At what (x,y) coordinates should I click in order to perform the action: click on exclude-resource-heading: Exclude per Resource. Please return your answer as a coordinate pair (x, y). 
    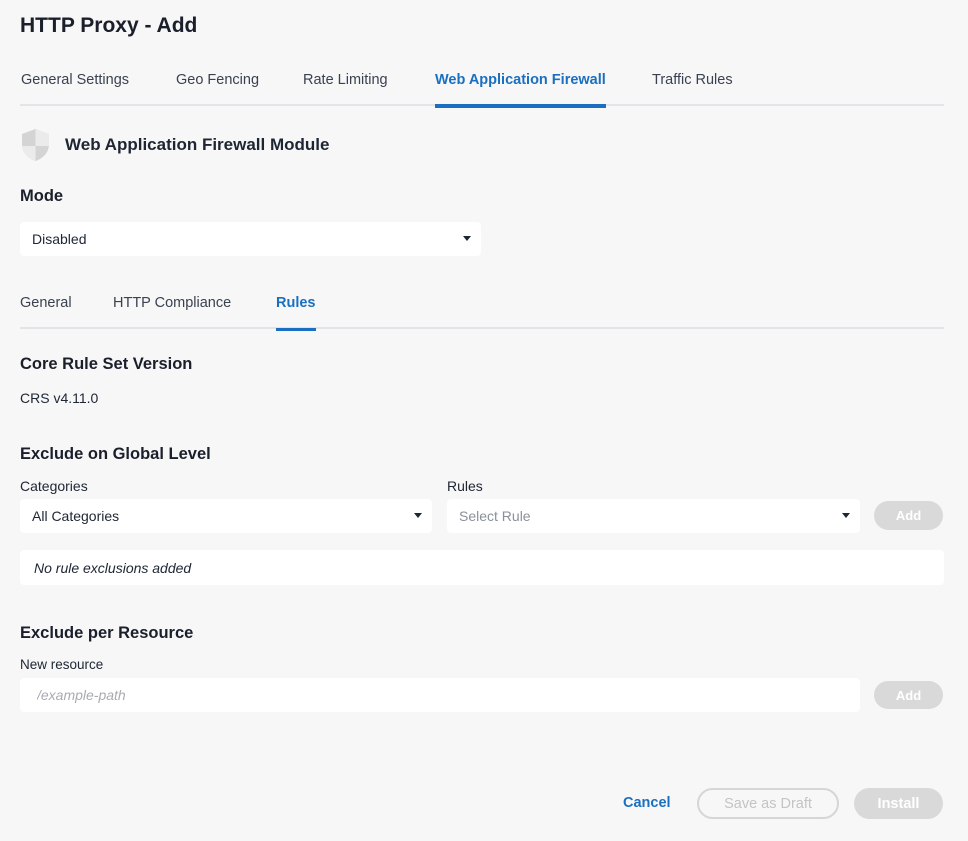
    Looking at the image, I should click on (107, 633).